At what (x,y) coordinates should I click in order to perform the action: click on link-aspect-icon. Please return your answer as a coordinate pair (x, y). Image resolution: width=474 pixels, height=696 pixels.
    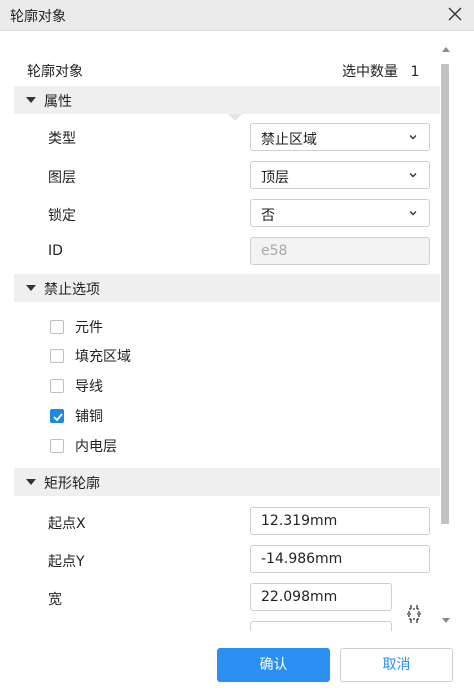
    Looking at the image, I should click on (414, 614).